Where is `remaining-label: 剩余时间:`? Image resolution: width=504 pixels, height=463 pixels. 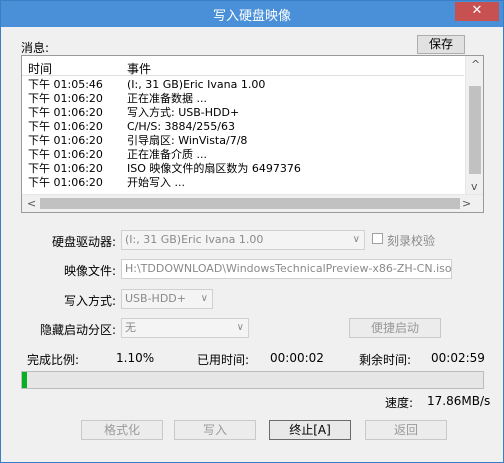
remaining-label: 剩余时间: is located at coordinates (385, 360).